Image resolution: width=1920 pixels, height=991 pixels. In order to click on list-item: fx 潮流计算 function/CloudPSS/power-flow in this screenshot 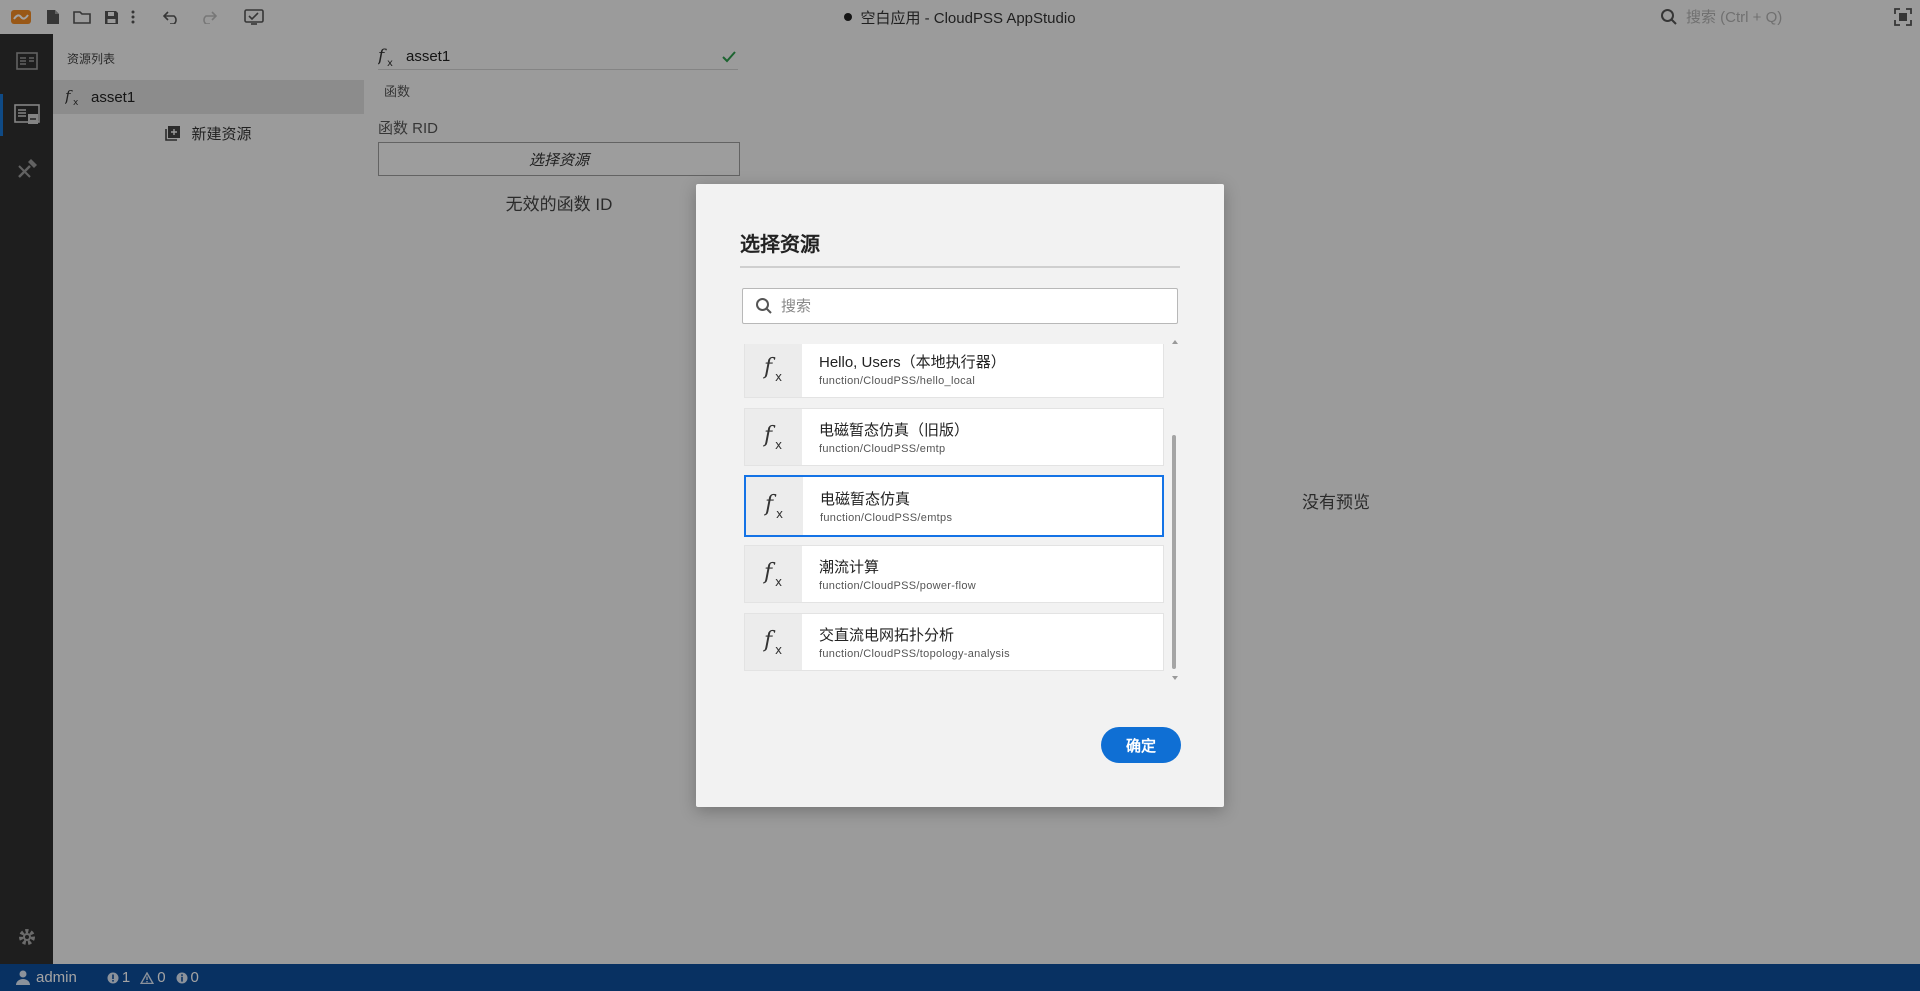, I will do `click(954, 574)`.